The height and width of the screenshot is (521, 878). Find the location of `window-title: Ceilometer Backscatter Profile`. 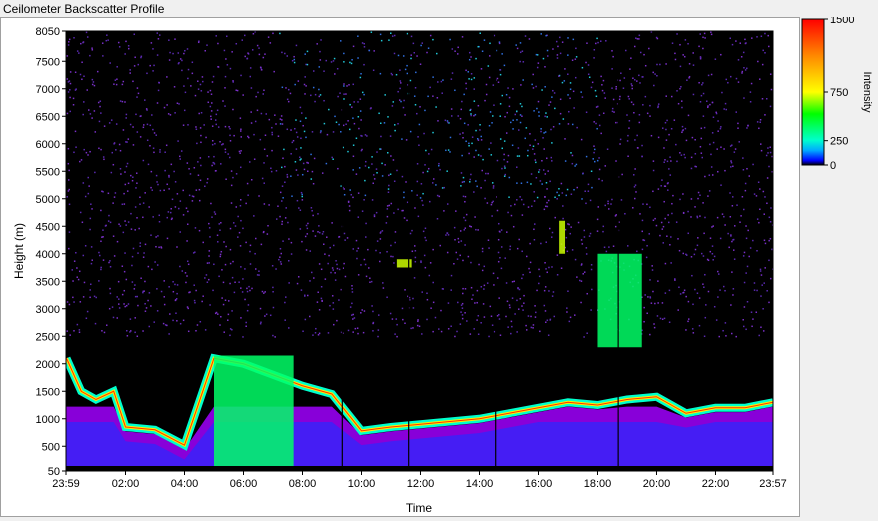

window-title: Ceilometer Backscatter Profile is located at coordinates (84, 9).